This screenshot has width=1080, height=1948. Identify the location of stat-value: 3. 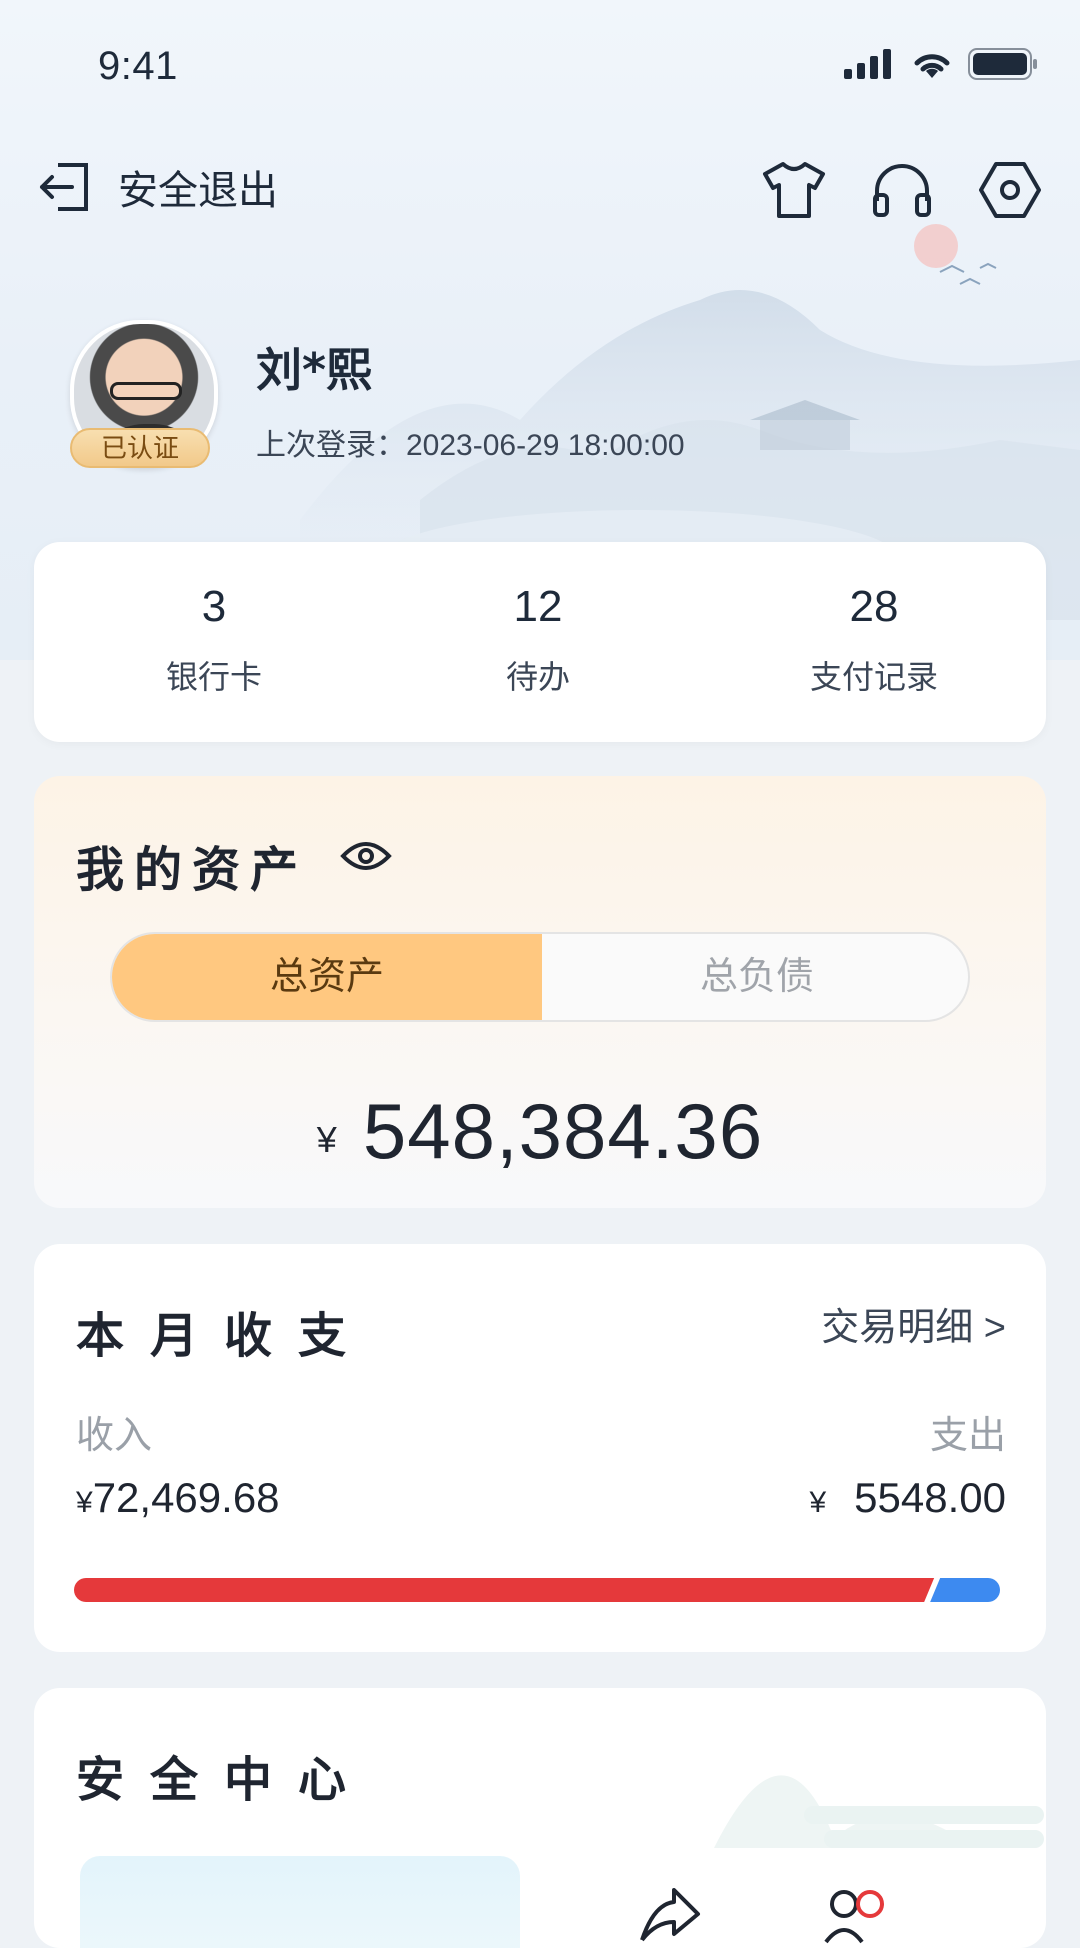
(214, 606).